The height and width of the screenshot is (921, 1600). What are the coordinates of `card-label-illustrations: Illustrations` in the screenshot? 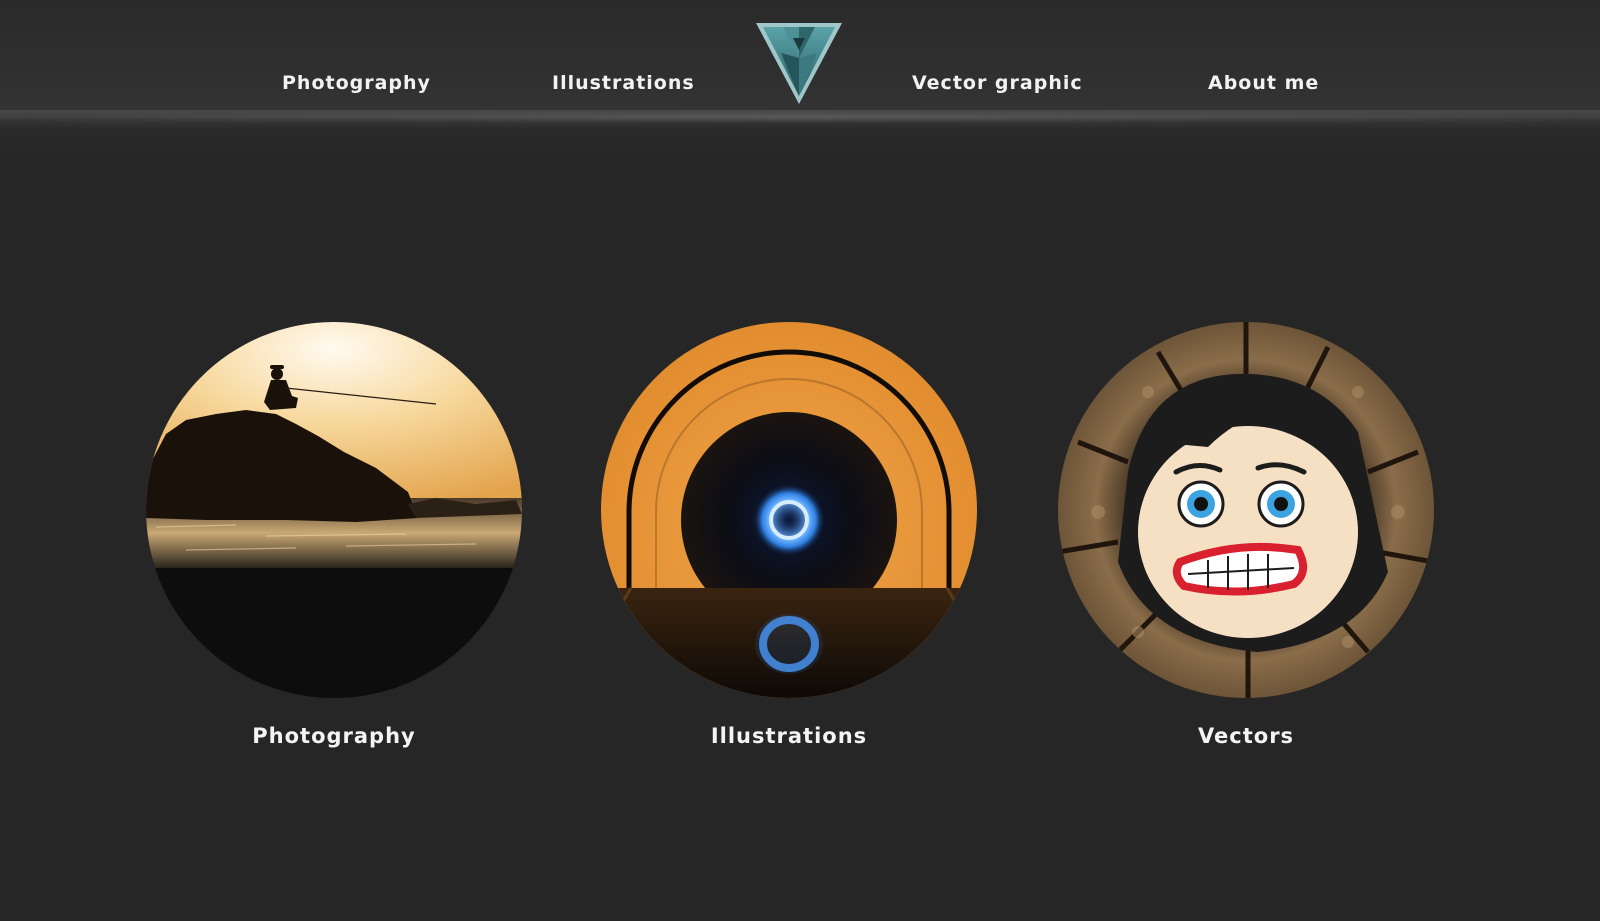 It's located at (789, 736).